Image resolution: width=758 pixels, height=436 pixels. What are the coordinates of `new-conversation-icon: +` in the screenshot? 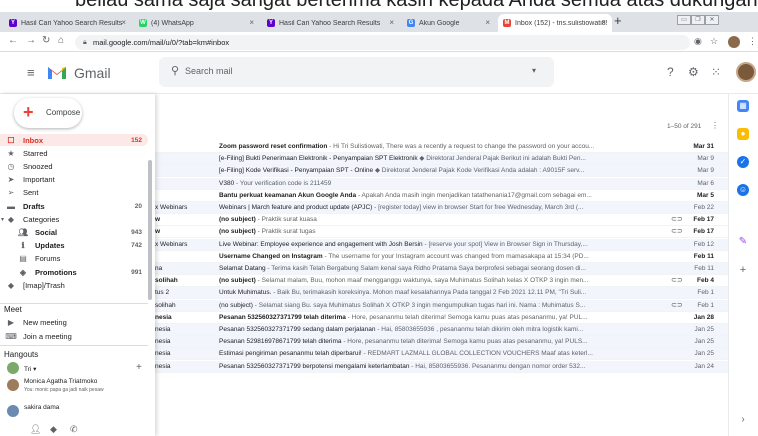 It's located at (139, 367).